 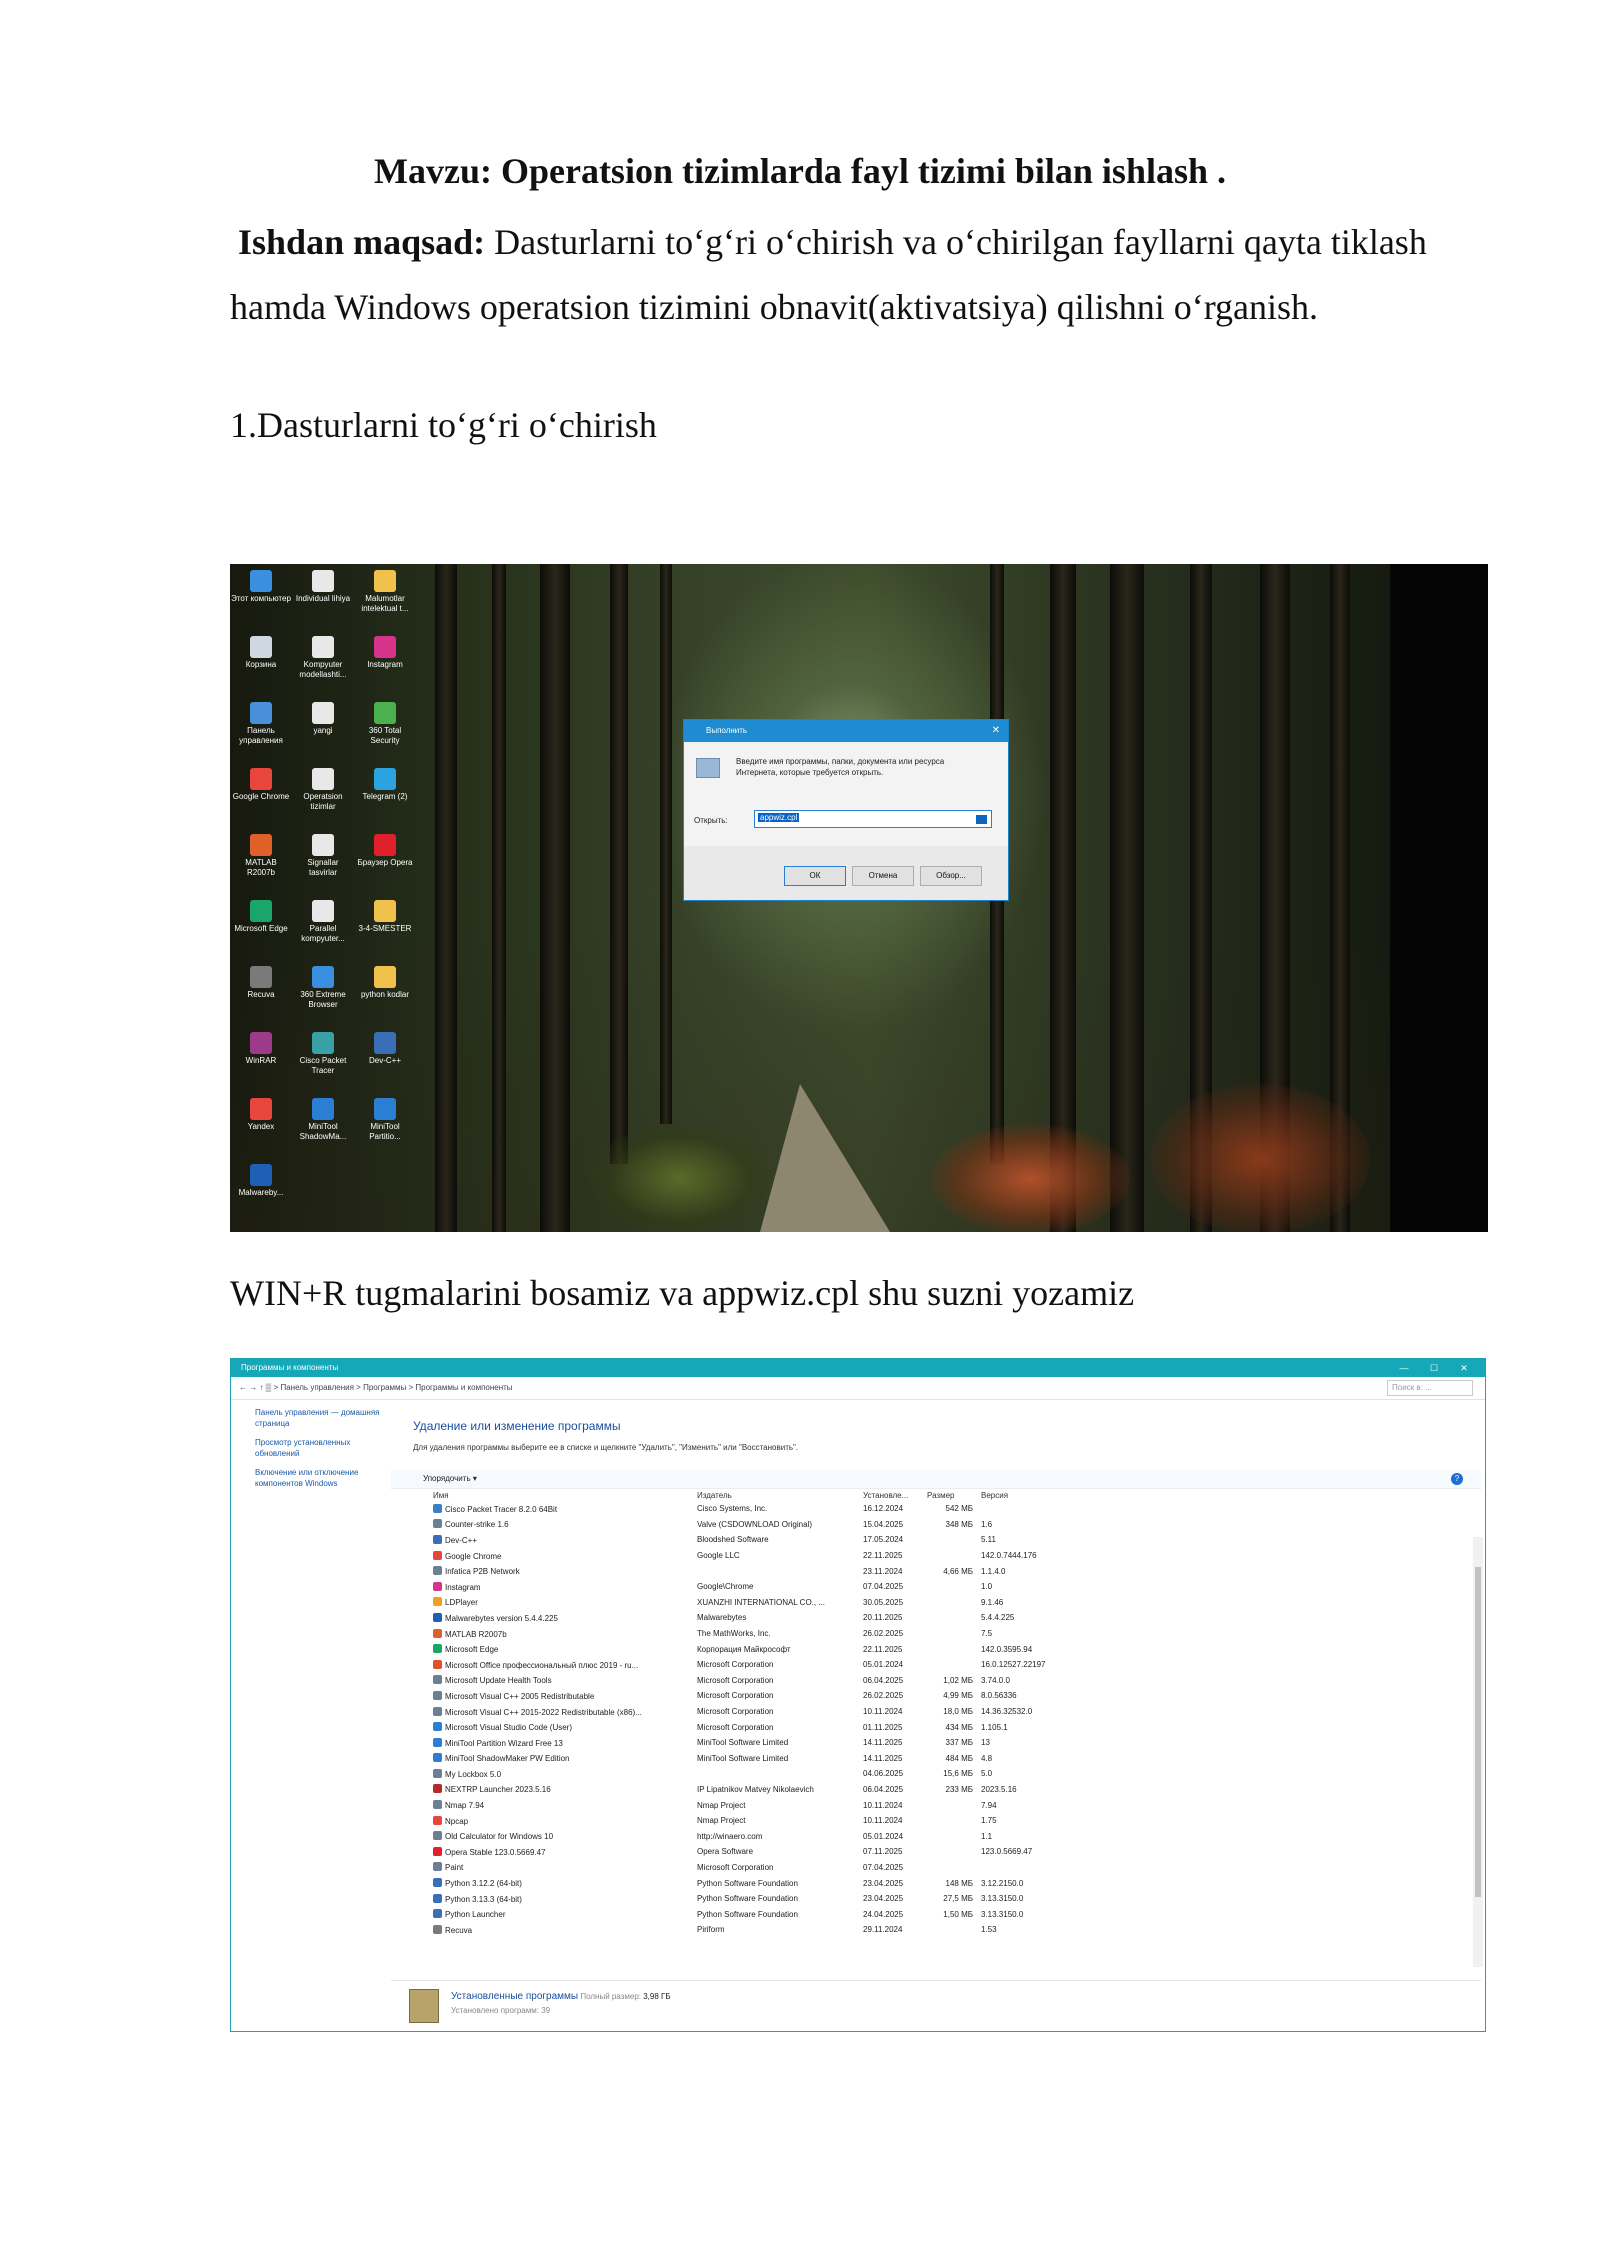 What do you see at coordinates (750, 1805) in the screenshot?
I see `table-row: Nmap 7.94 Nmap Project 10.11.2024 7.94` at bounding box center [750, 1805].